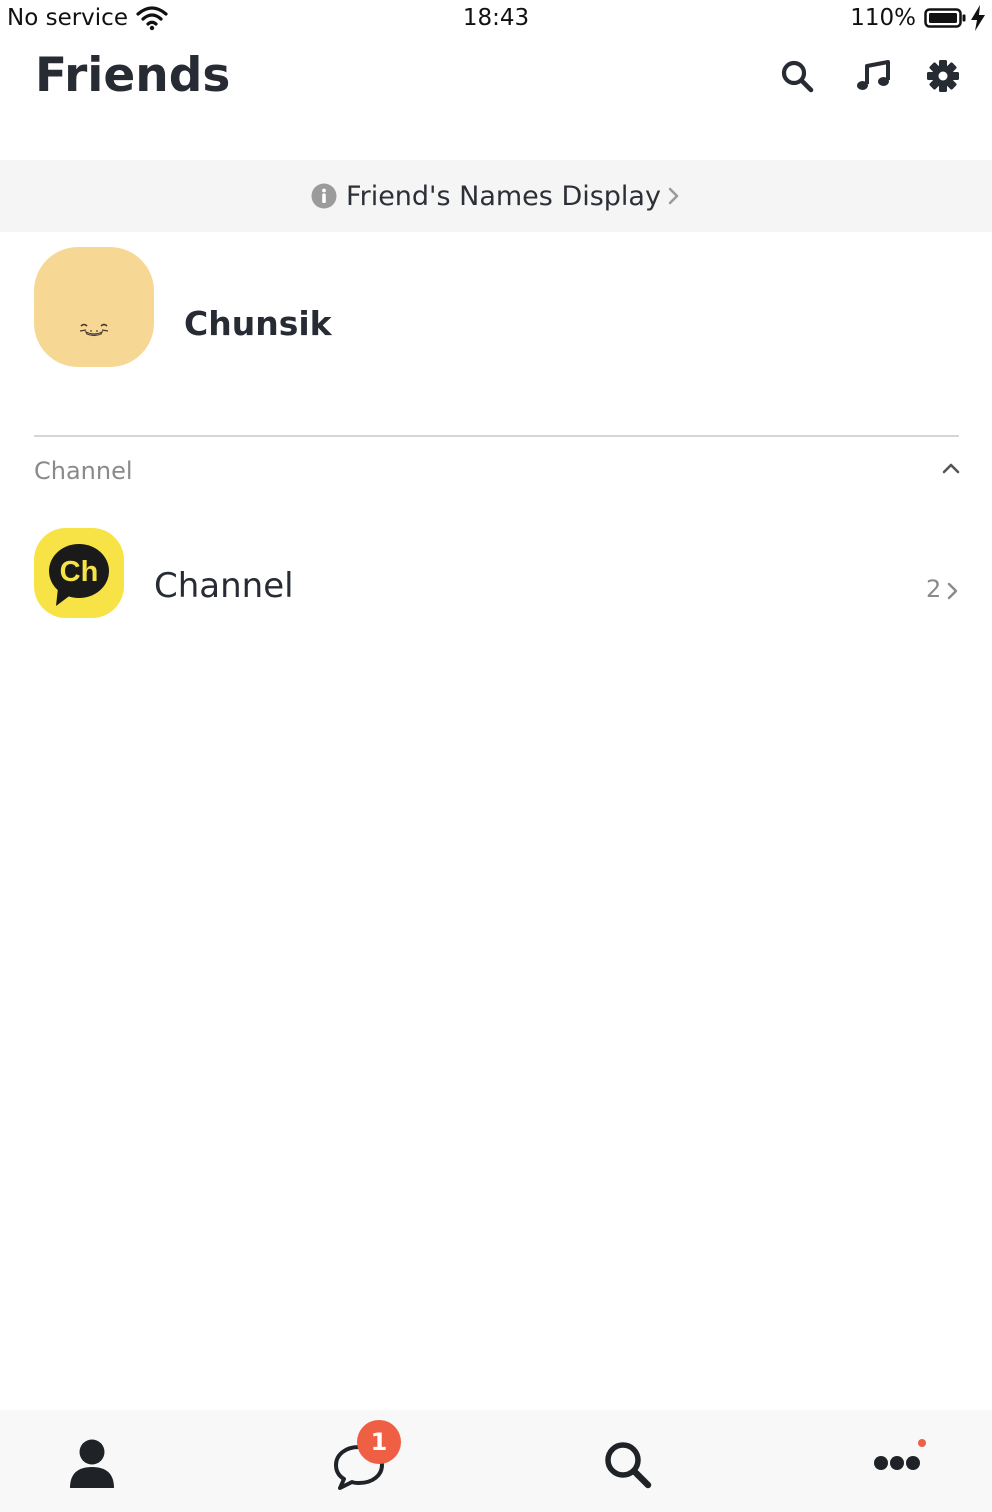  I want to click on gear-icon, so click(943, 76).